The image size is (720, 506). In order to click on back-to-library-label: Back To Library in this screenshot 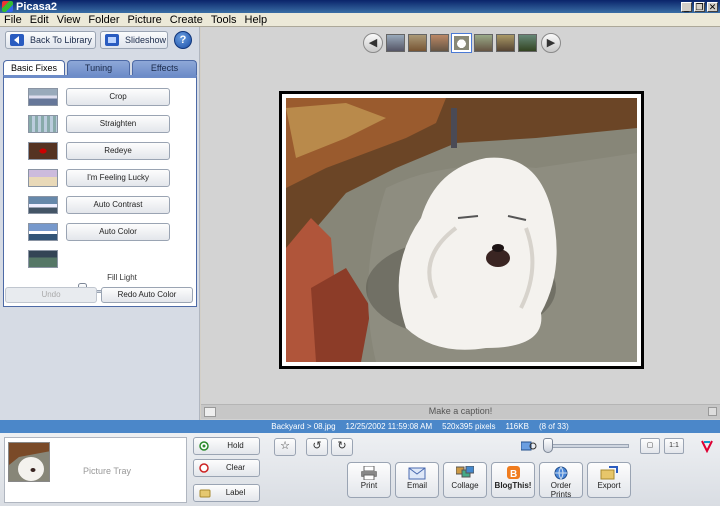, I will do `click(61, 40)`.